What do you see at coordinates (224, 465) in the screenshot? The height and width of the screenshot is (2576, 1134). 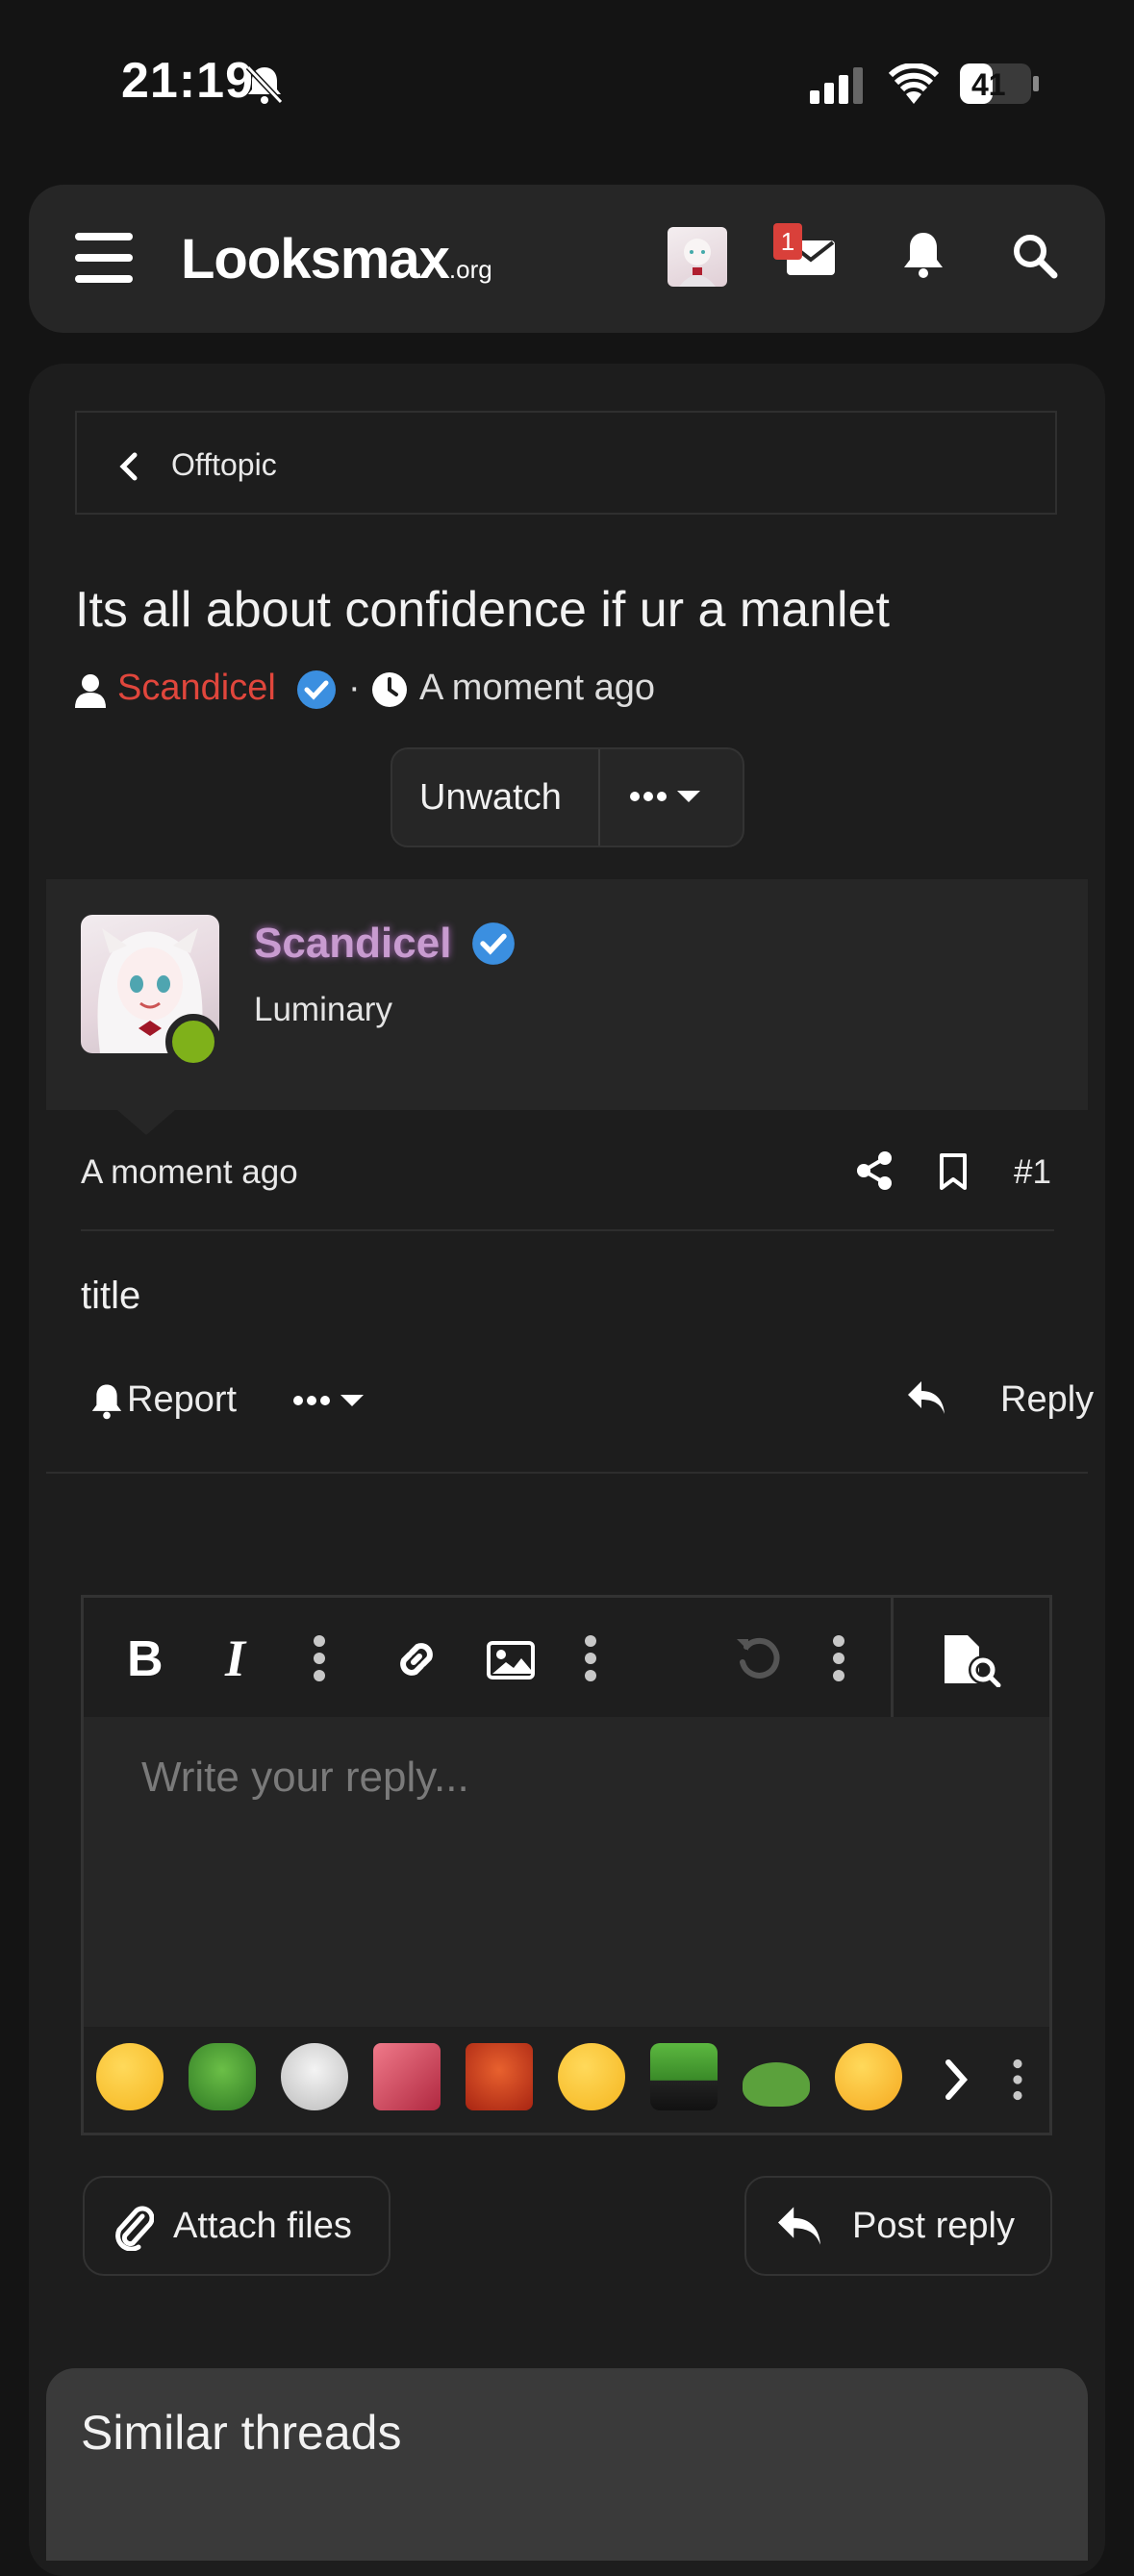 I see `breadcrumb-label: Offtopic` at bounding box center [224, 465].